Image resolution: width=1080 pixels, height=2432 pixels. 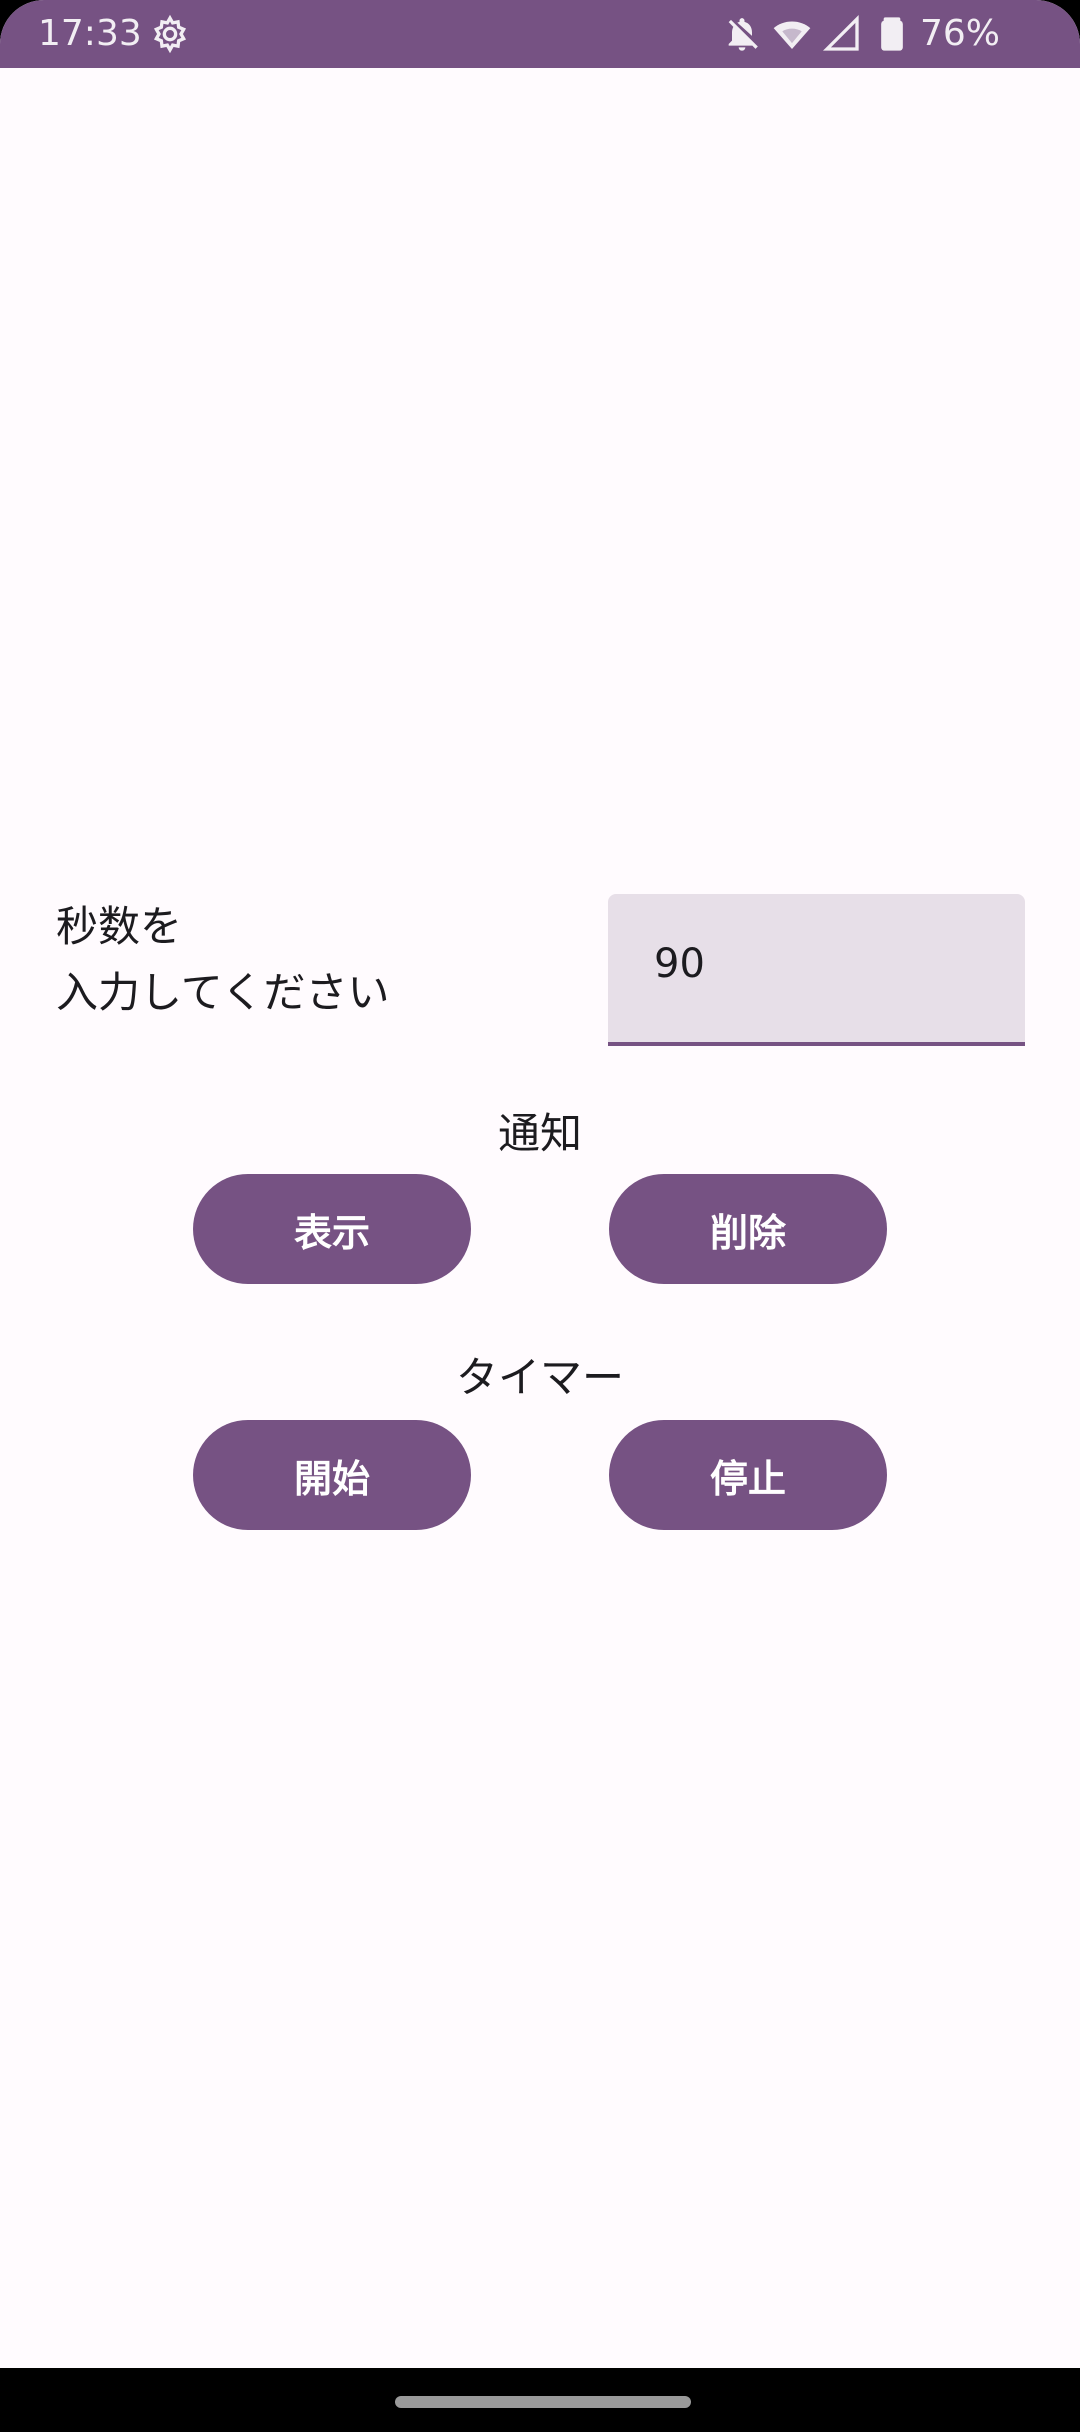 I want to click on gesture-nav-handle, so click(x=543, y=2402).